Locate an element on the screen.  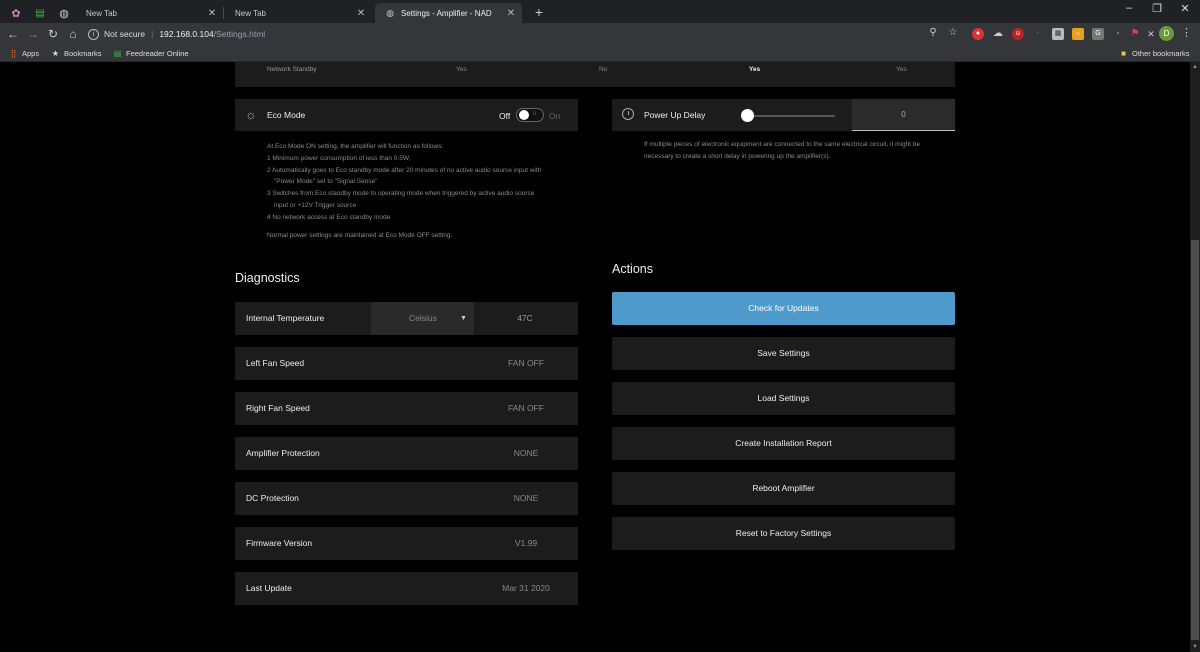
adblock-extension-icon: ● is located at coordinates (978, 34).